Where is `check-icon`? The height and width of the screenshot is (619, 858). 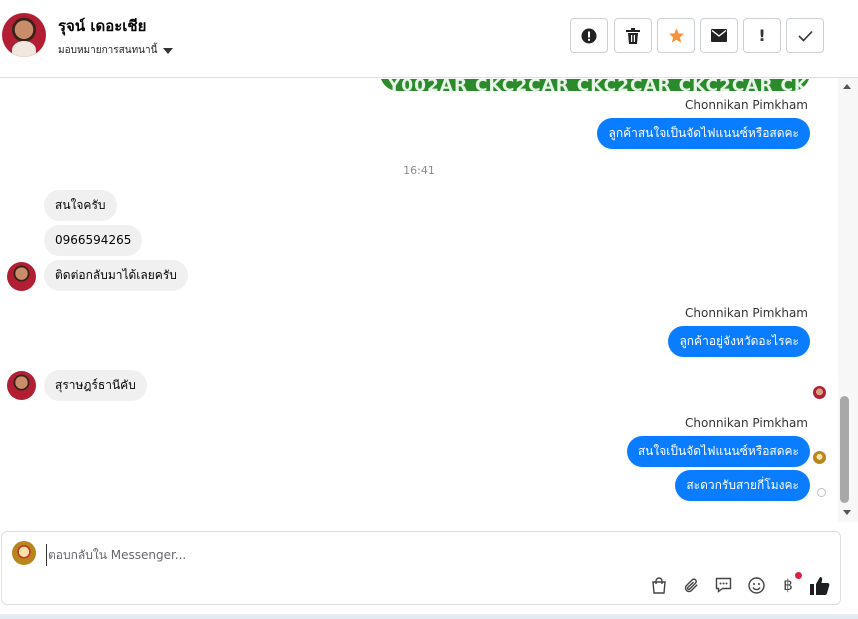 check-icon is located at coordinates (805, 36).